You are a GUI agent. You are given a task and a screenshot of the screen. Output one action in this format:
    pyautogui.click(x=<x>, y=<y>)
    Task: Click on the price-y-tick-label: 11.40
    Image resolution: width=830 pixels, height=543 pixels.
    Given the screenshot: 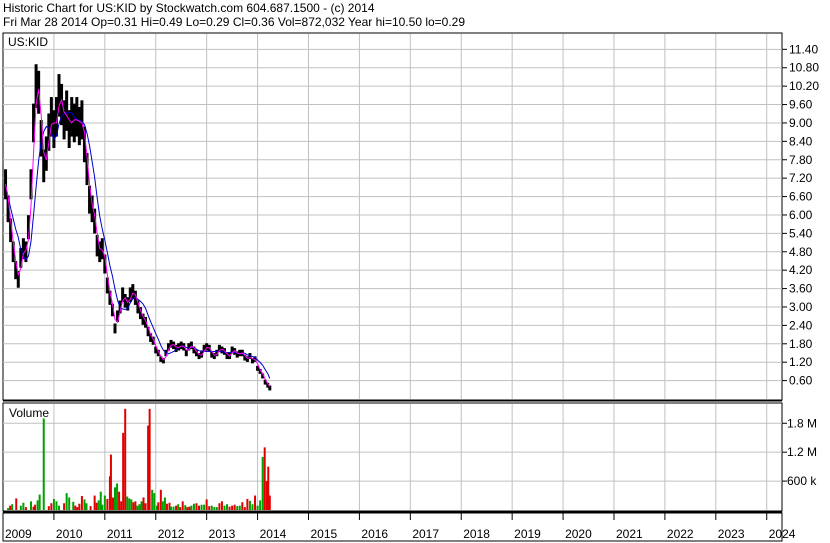 What is the action you would take?
    pyautogui.click(x=803, y=49)
    